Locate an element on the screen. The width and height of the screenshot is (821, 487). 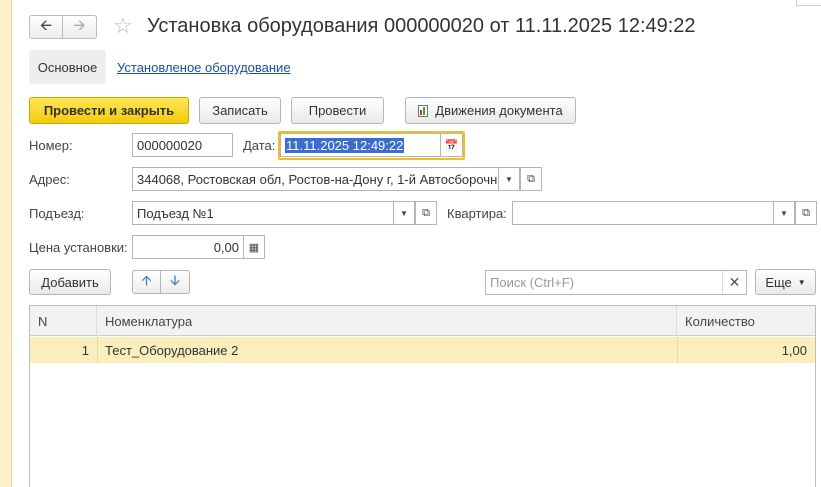
apartment-label: Квартира: is located at coordinates (477, 213).